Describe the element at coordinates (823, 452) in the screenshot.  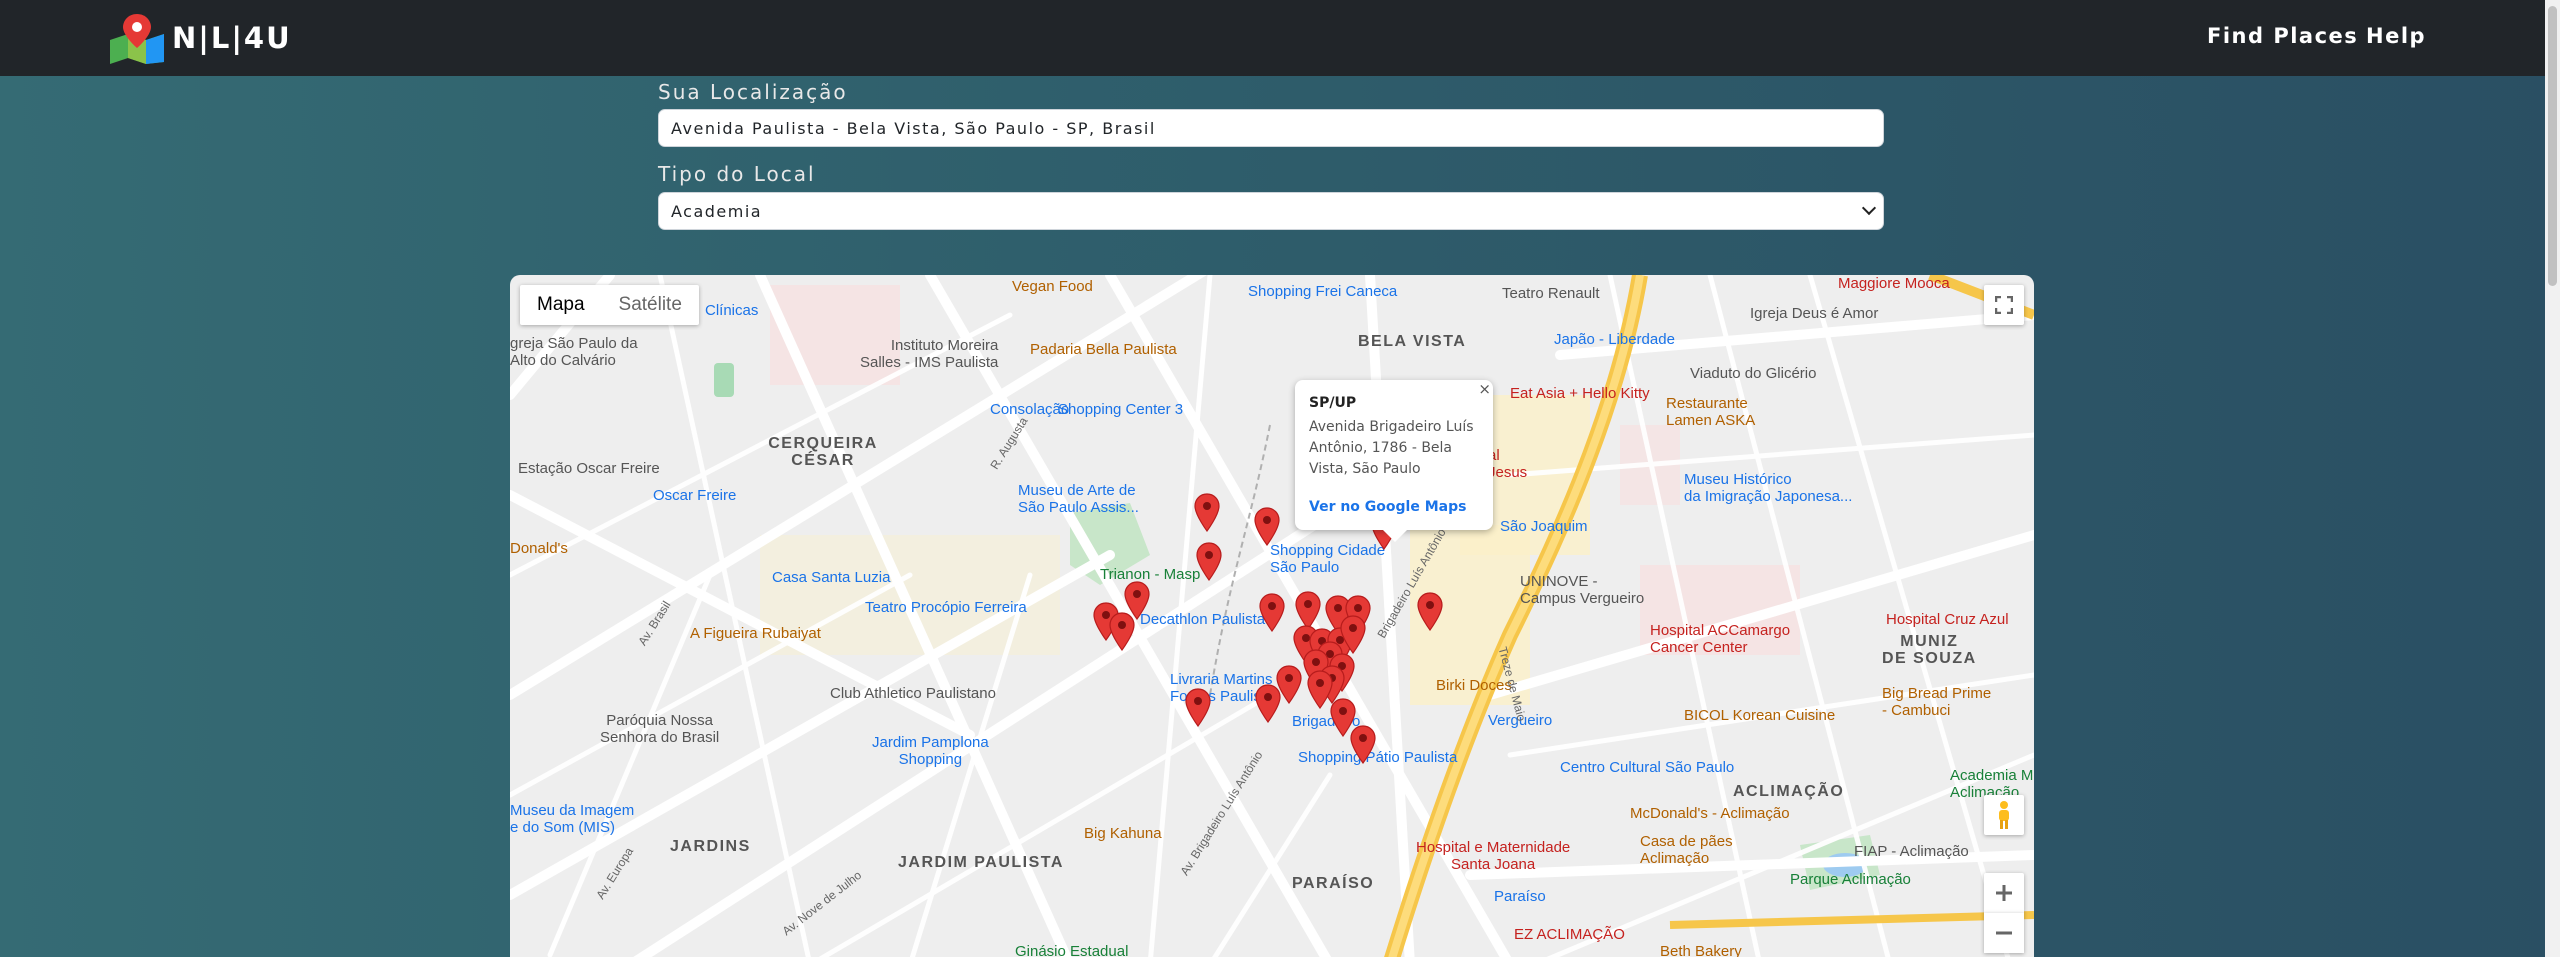
I see `label-cerqueira-cesar: CERQUEIRA CÉSAR` at that location.